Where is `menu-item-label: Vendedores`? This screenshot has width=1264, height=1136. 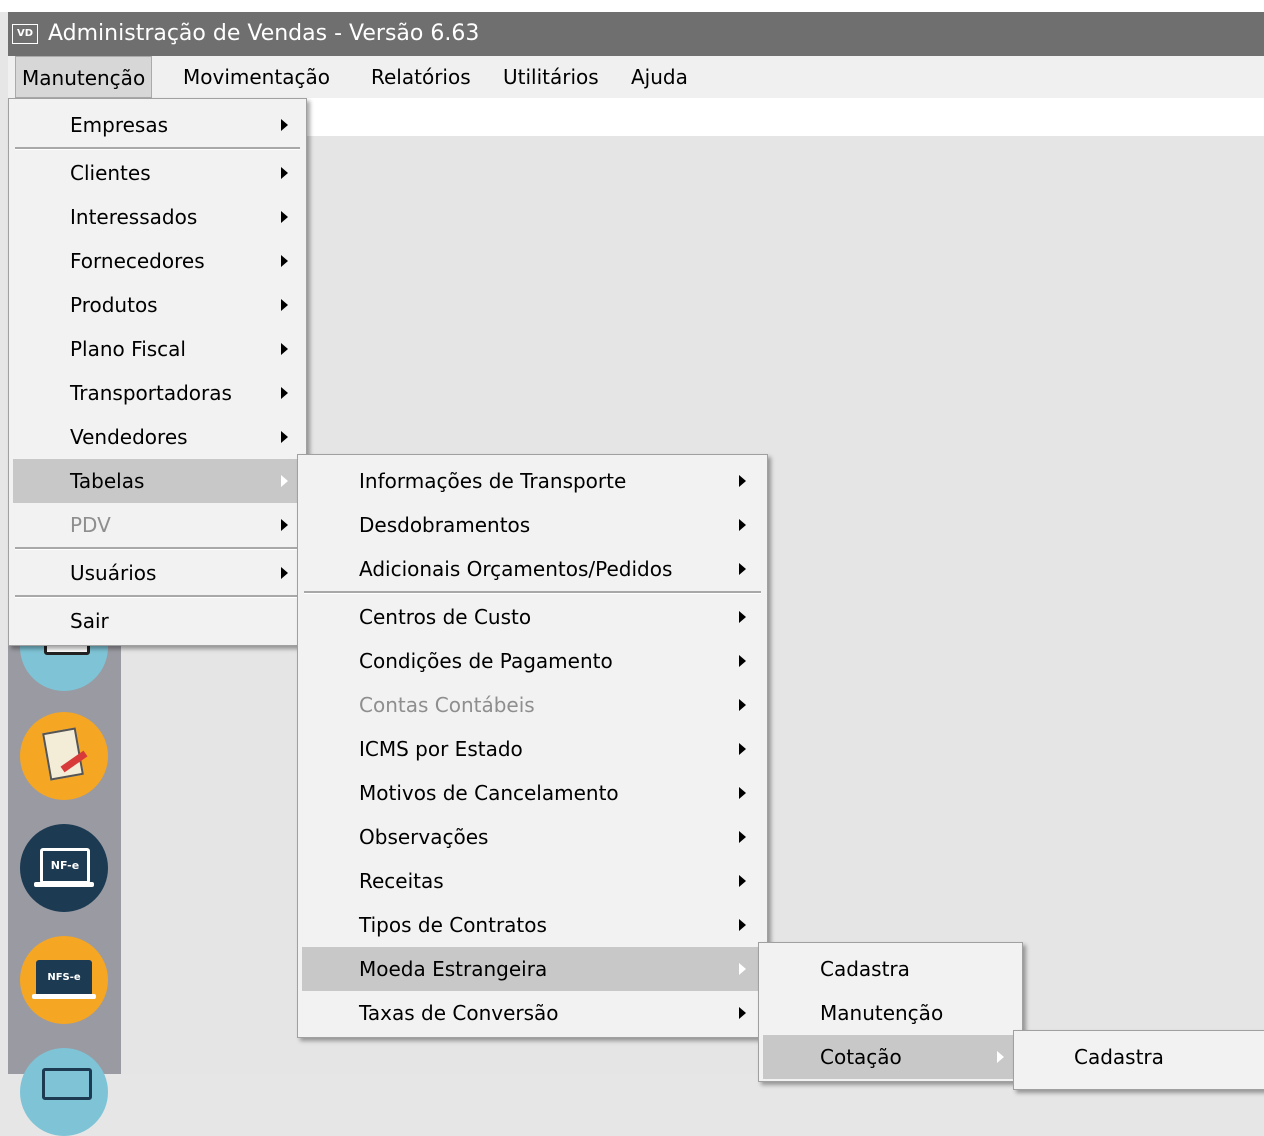 menu-item-label: Vendedores is located at coordinates (129, 437).